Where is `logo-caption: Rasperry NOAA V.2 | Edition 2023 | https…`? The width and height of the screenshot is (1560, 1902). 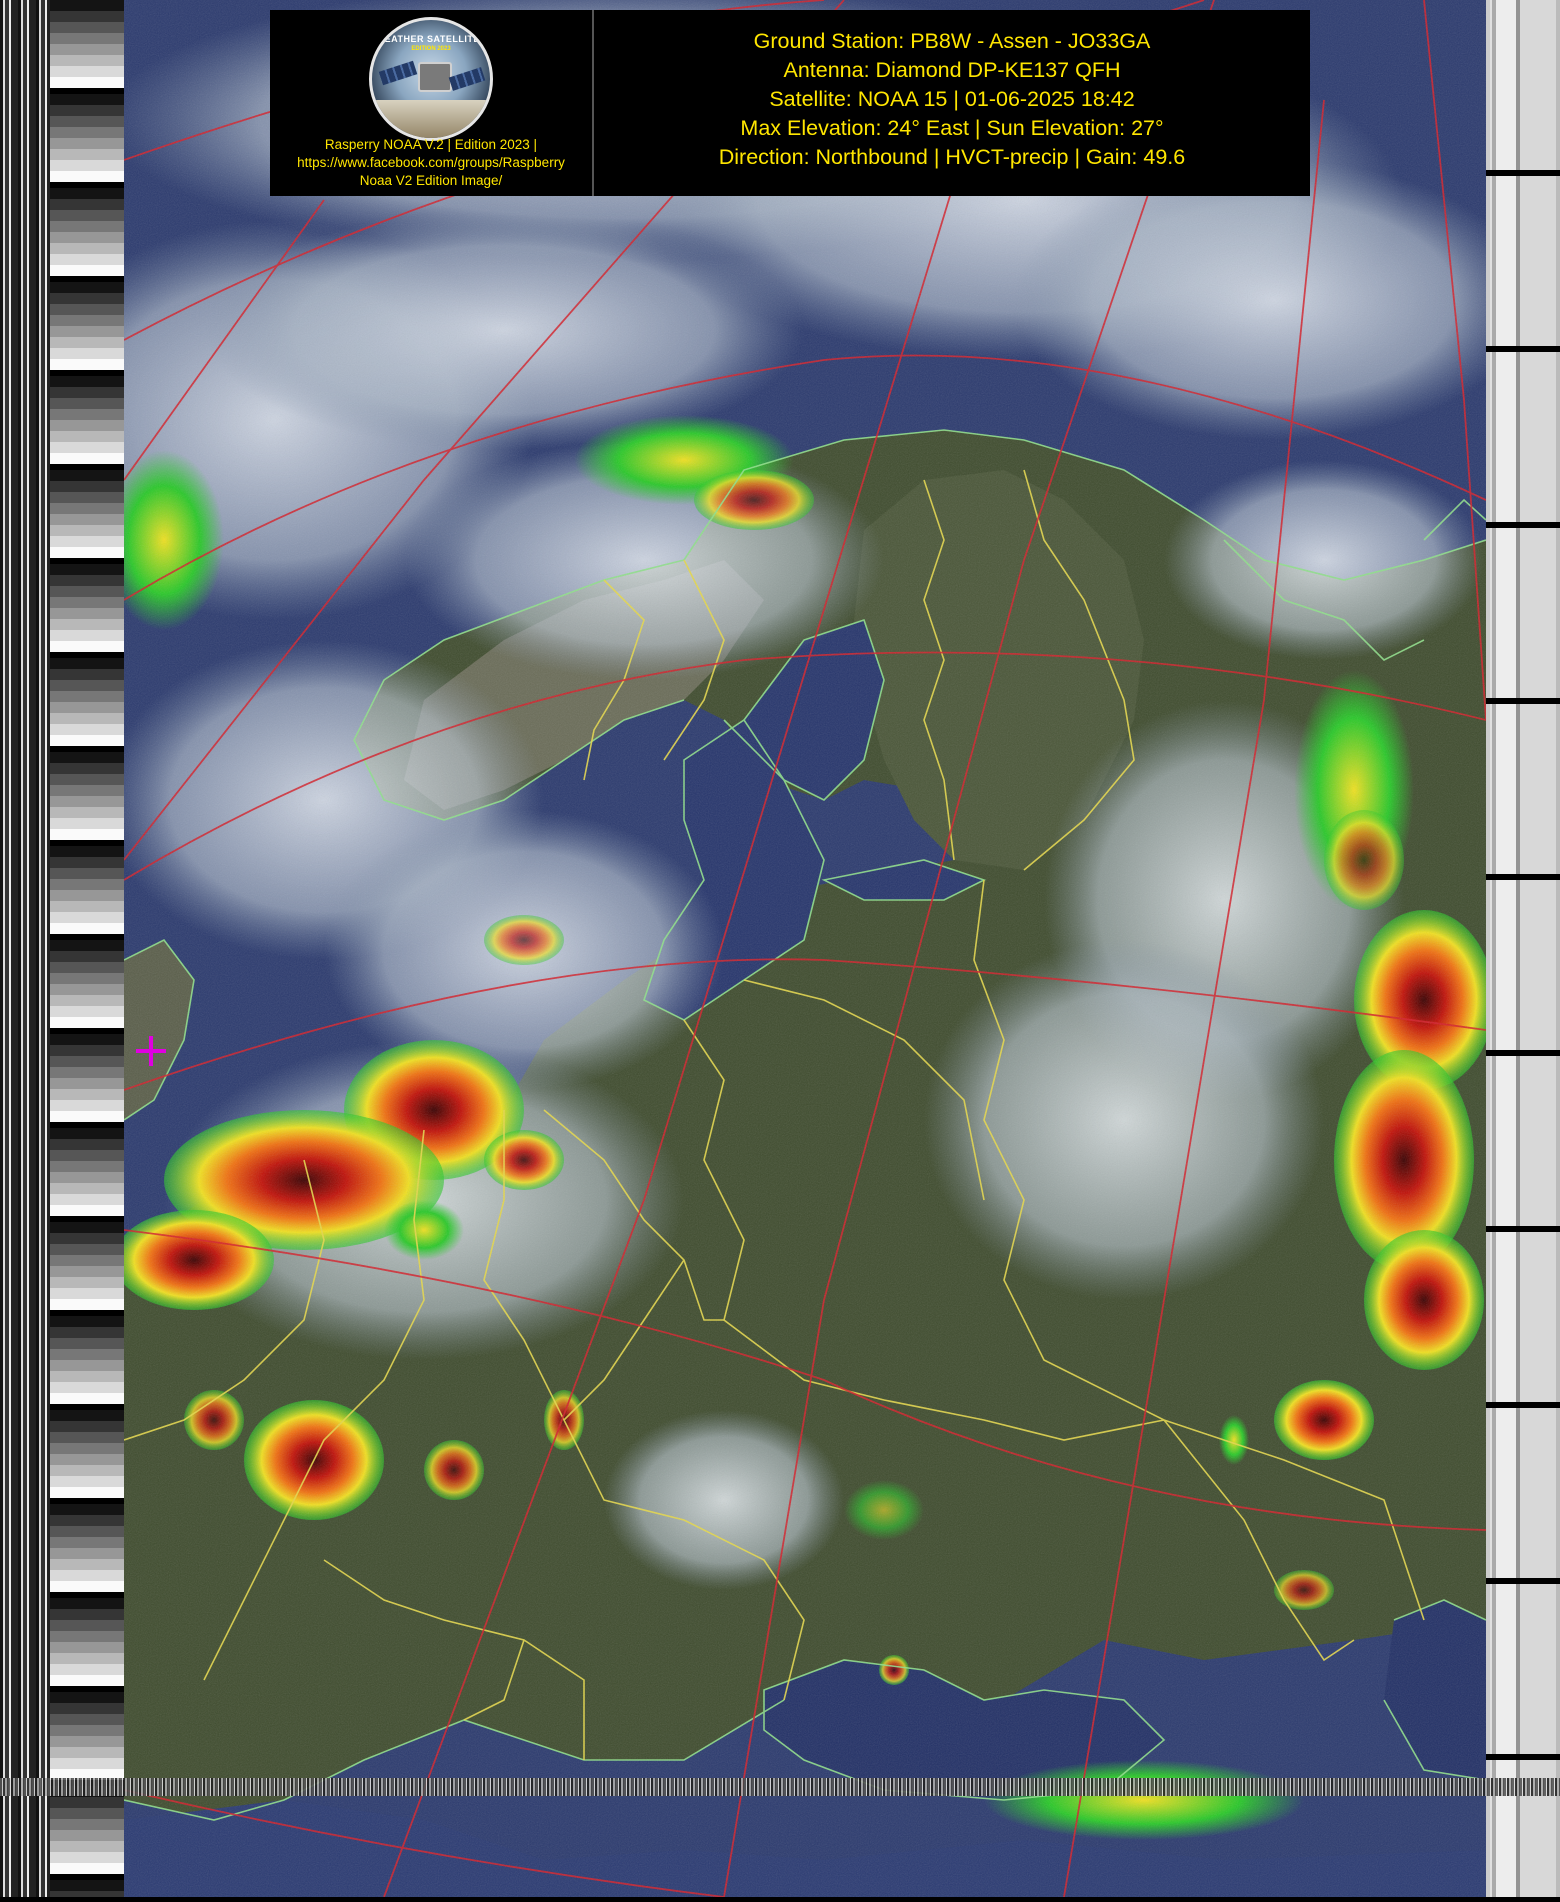
logo-caption: Rasperry NOAA V.2 | Edition 2023 | https… is located at coordinates (431, 163).